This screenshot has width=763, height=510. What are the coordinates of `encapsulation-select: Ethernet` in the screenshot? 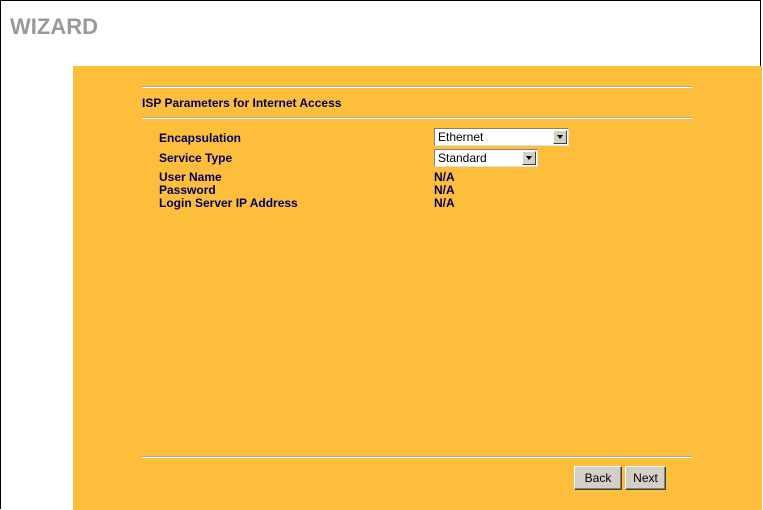 It's located at (501, 137).